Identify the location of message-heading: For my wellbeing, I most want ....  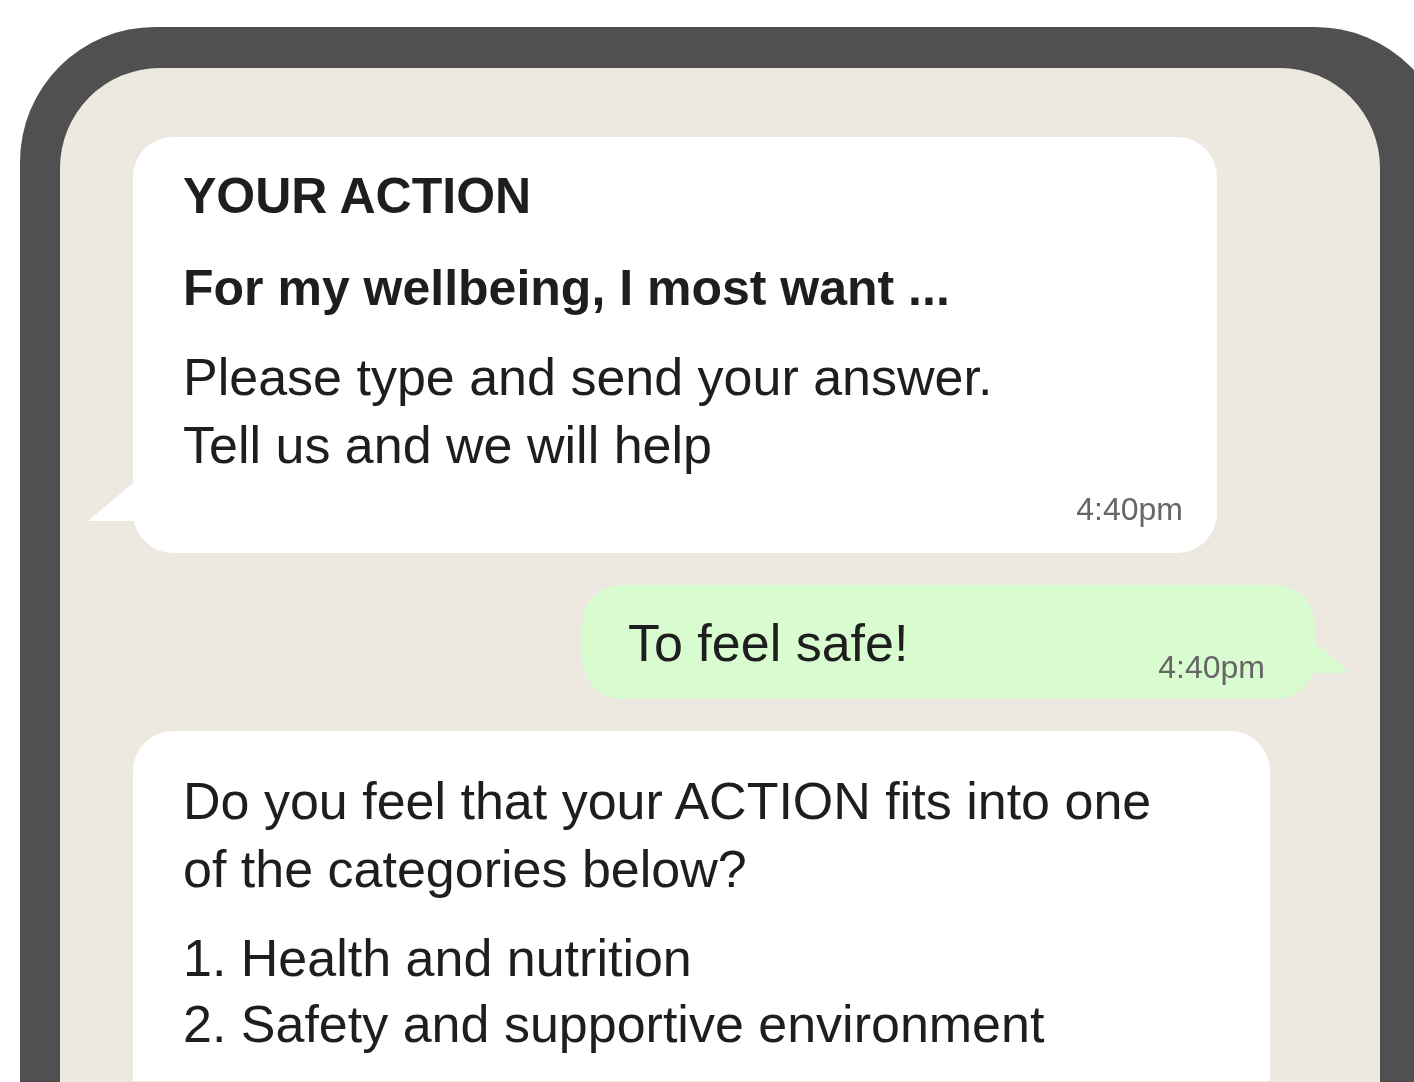
(567, 288).